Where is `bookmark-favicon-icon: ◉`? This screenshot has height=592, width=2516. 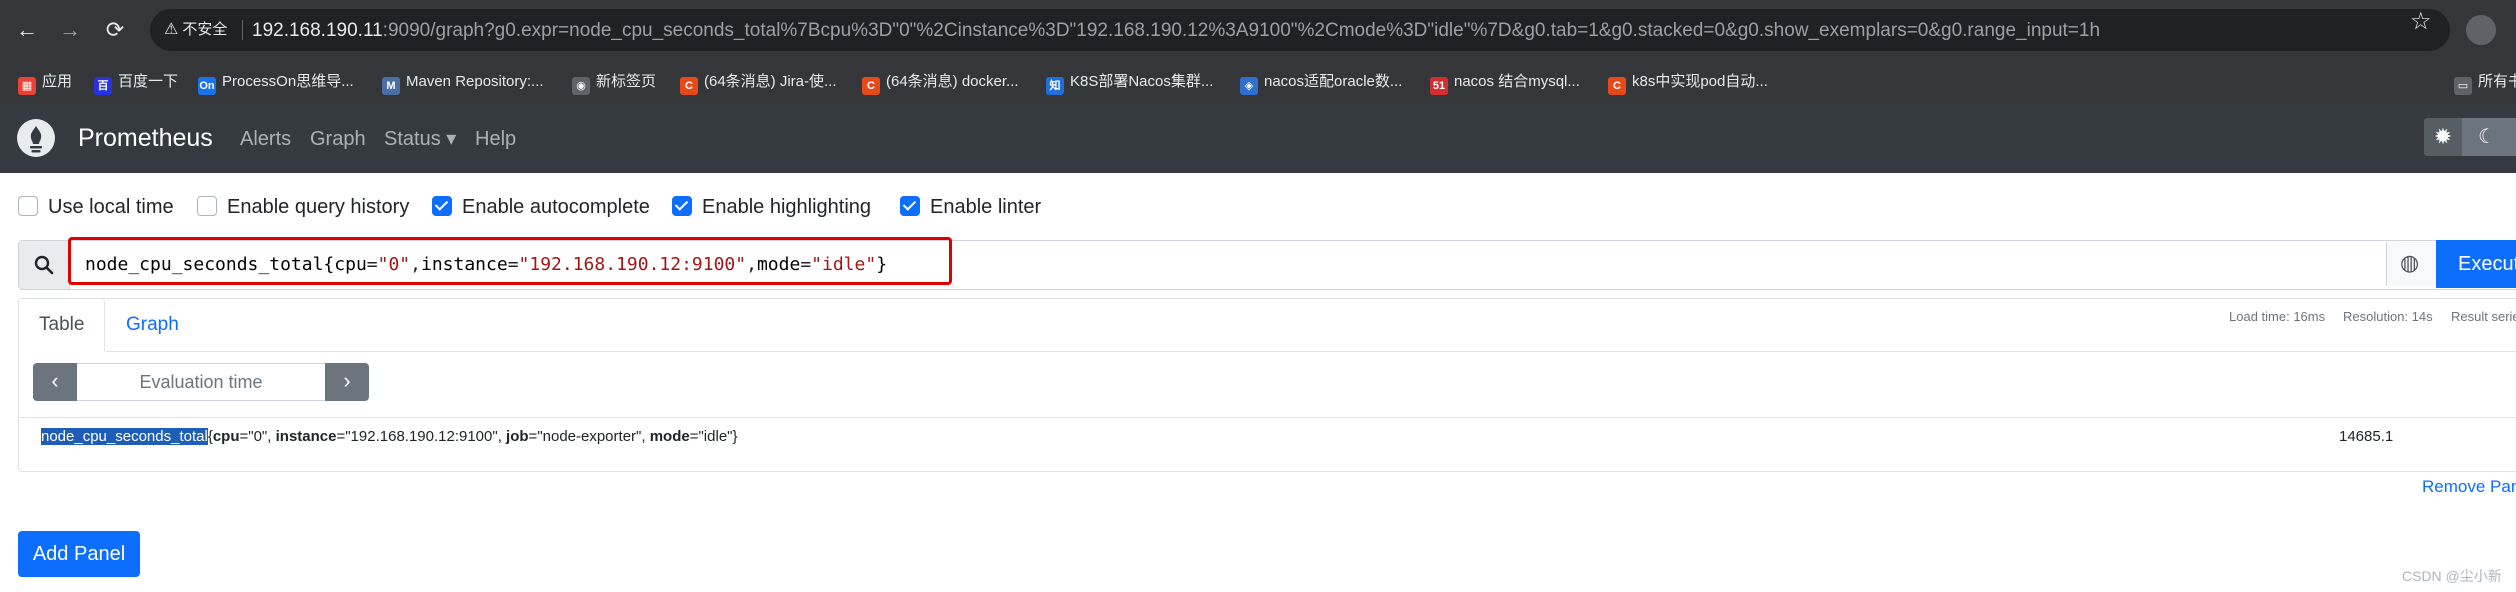
bookmark-favicon-icon: ◉ is located at coordinates (581, 86).